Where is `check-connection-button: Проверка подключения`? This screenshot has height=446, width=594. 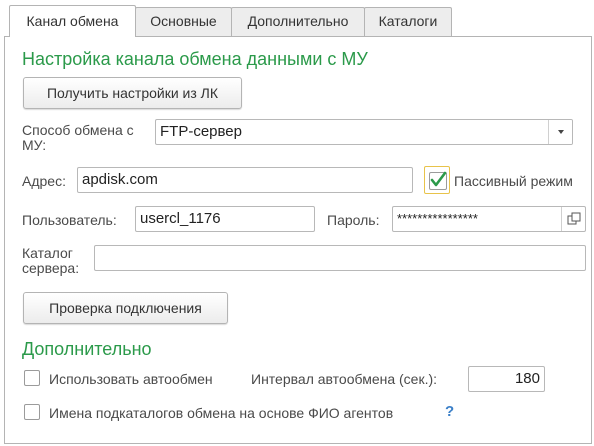 check-connection-button: Проверка подключения is located at coordinates (125, 308).